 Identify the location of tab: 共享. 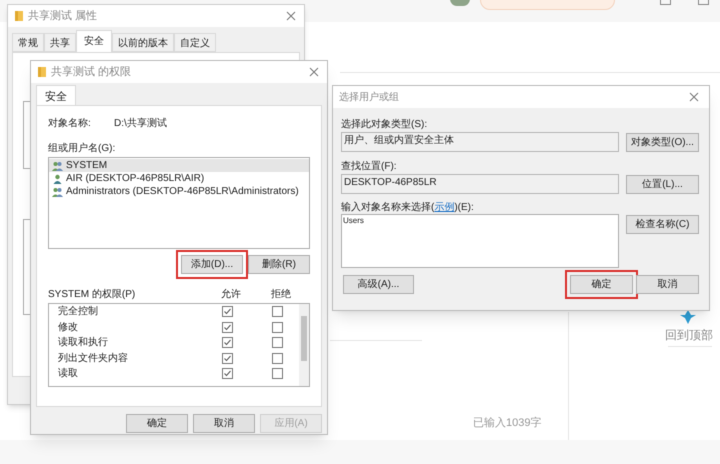
(60, 42).